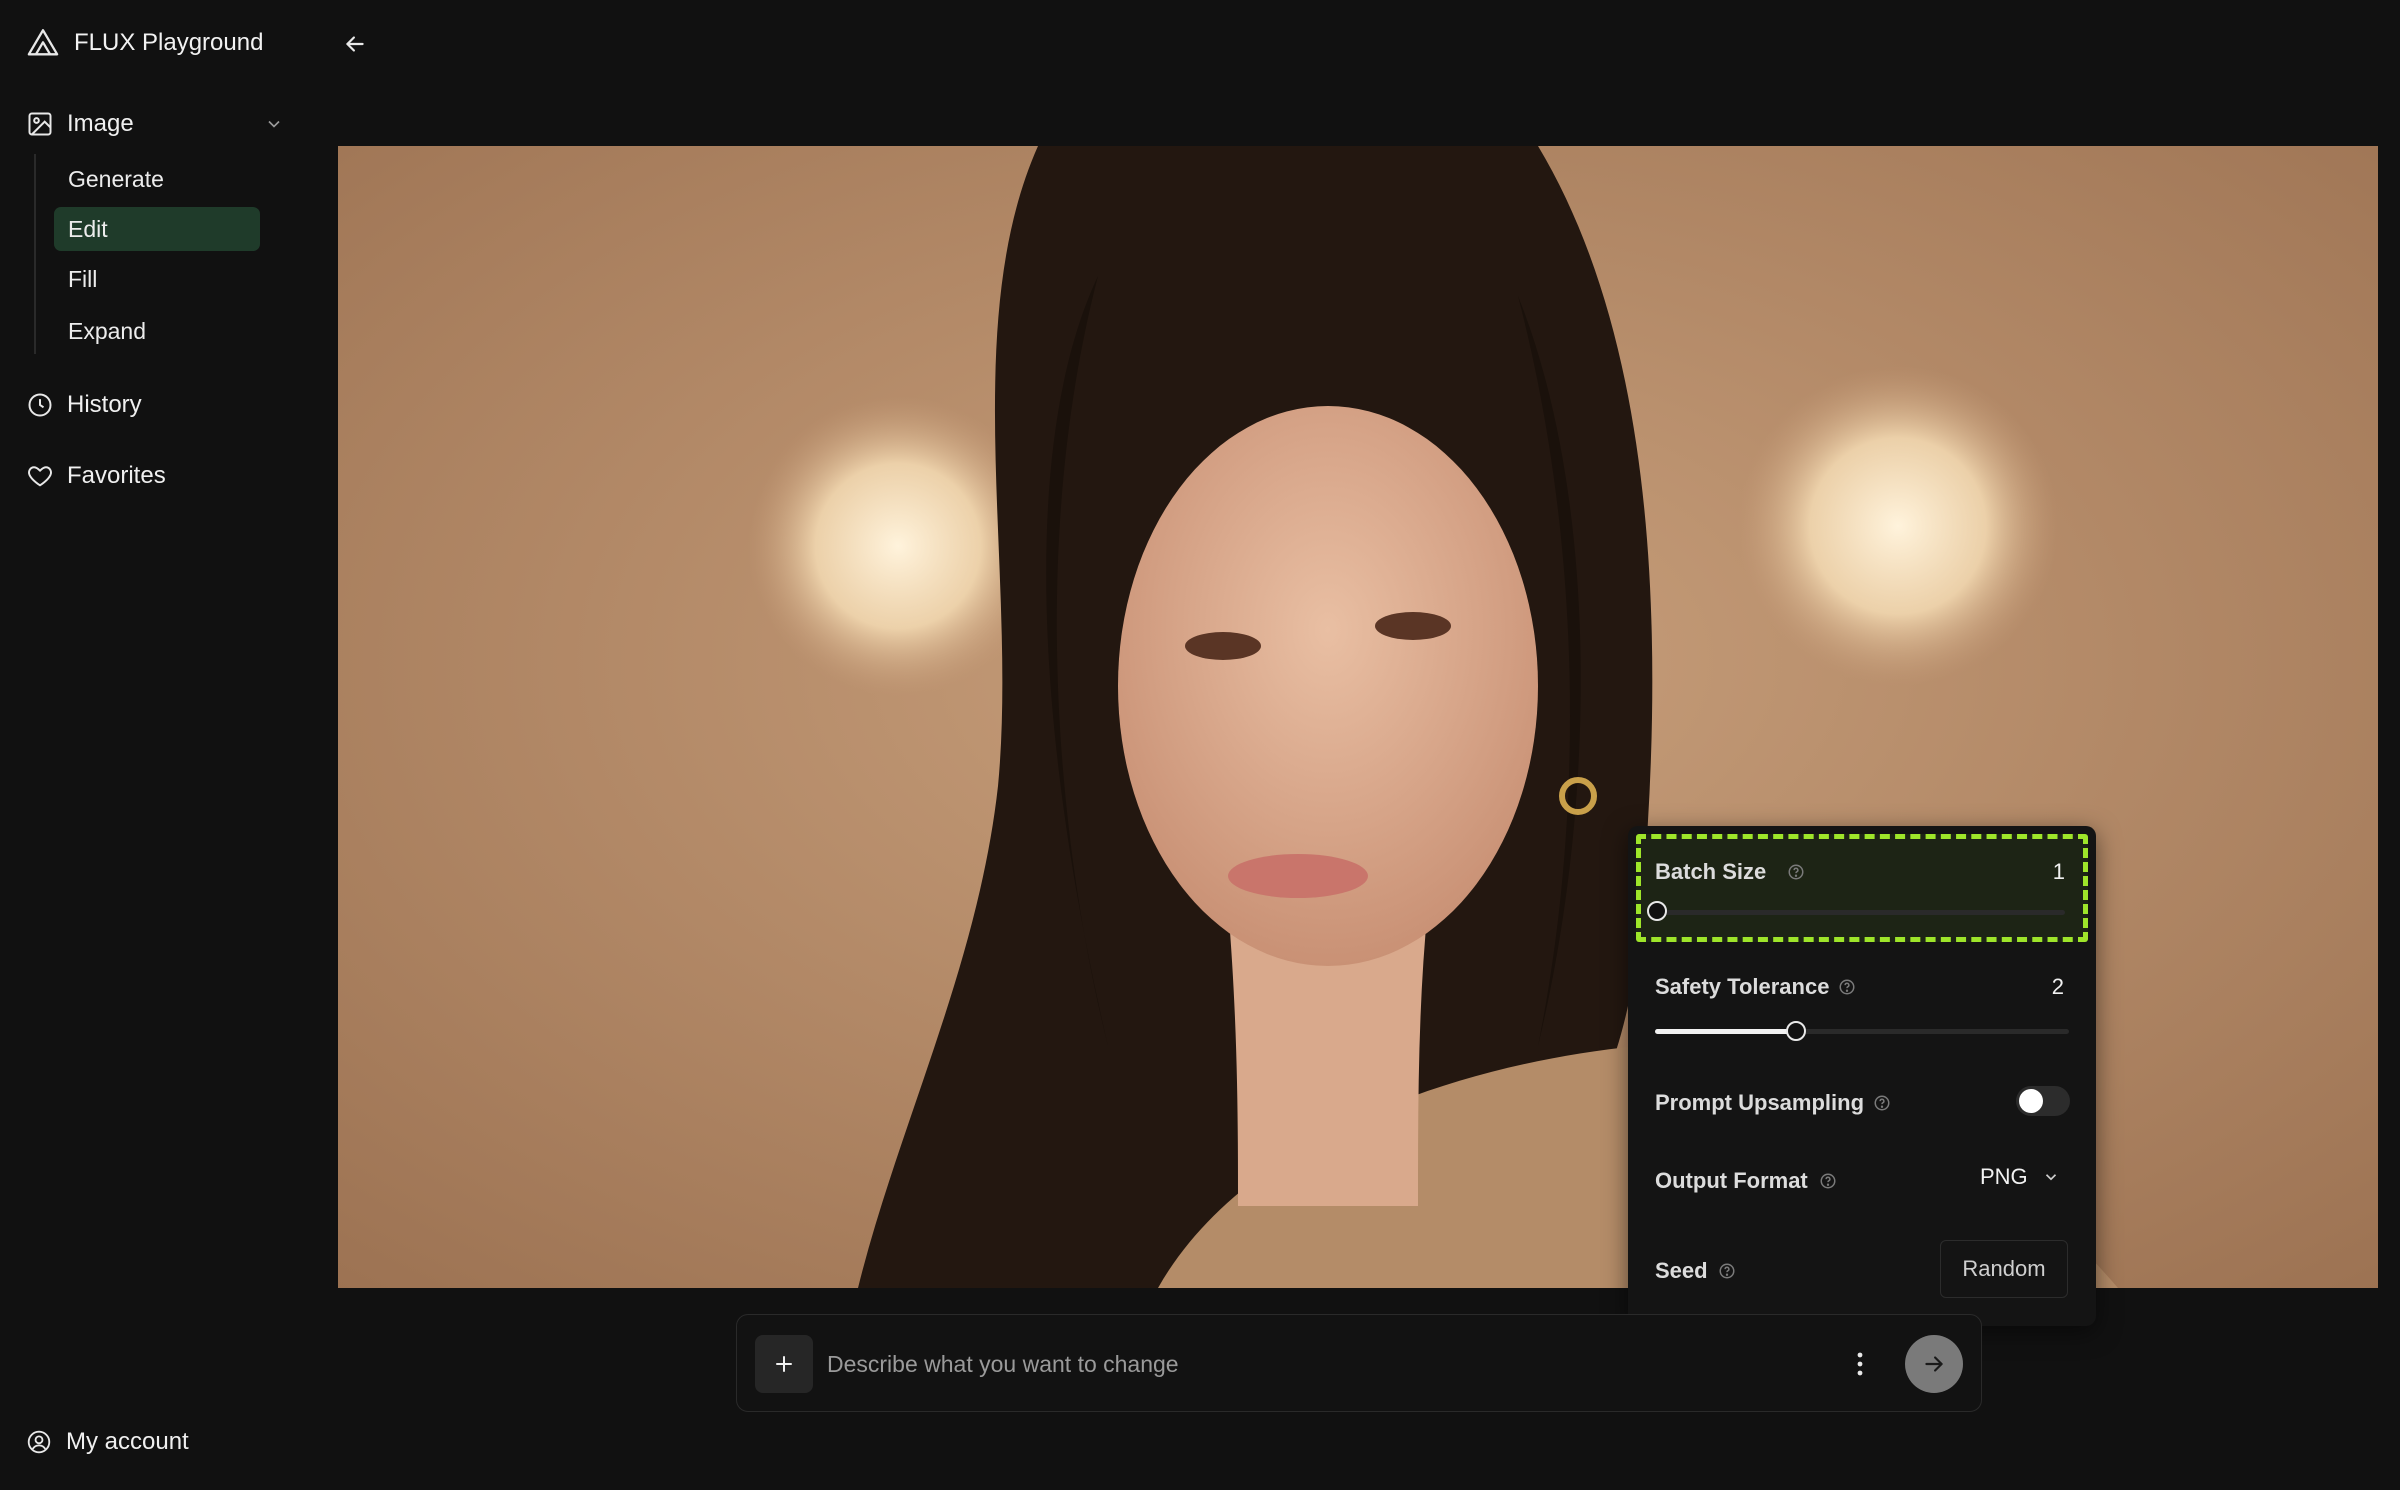 The image size is (2400, 1490). What do you see at coordinates (2031, 1101) in the screenshot?
I see `toggle-knob` at bounding box center [2031, 1101].